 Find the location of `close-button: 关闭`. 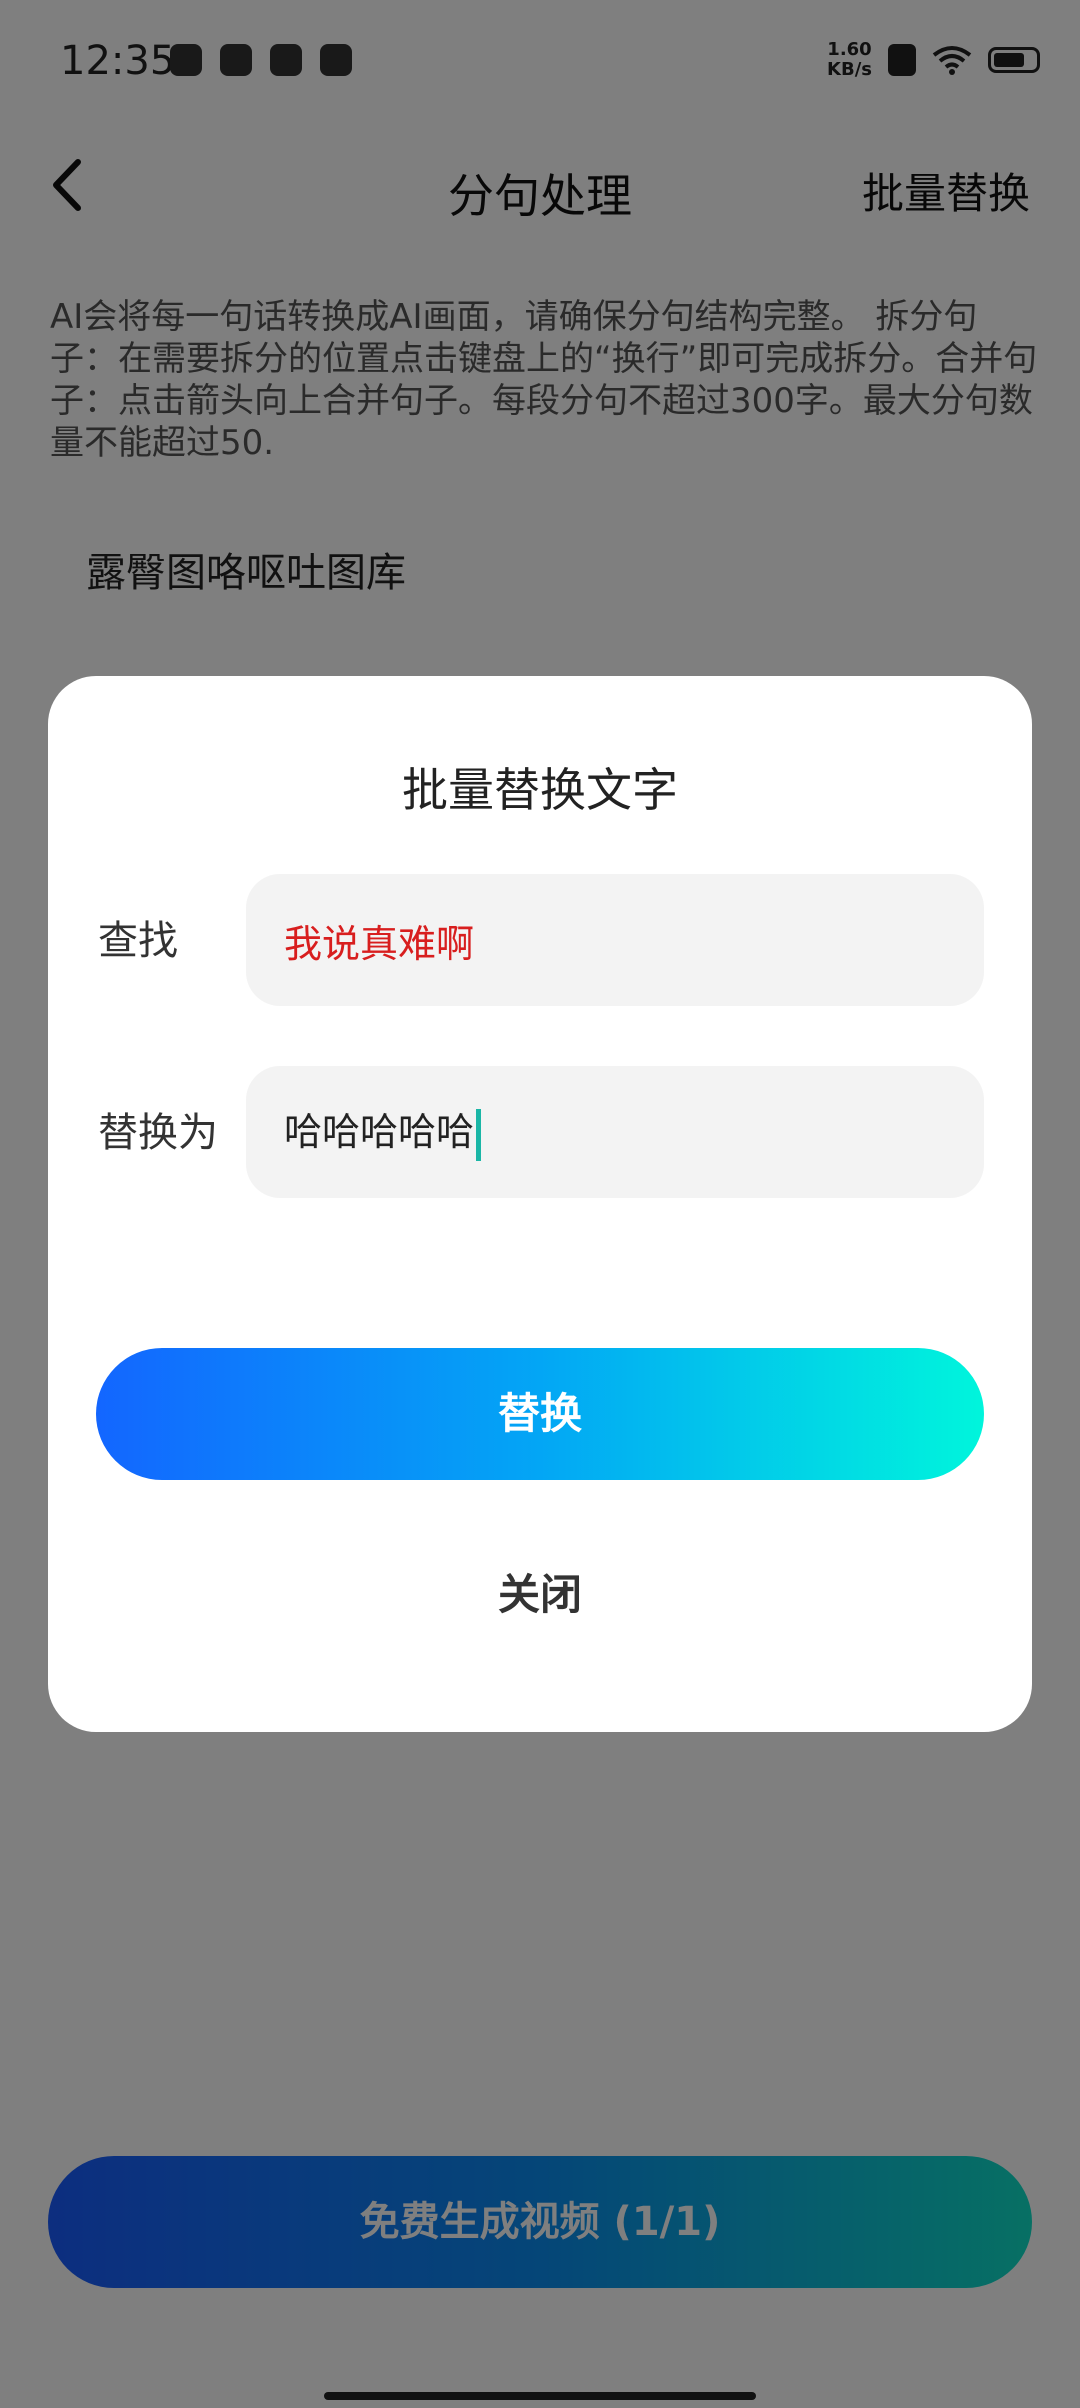

close-button: 关闭 is located at coordinates (540, 1591).